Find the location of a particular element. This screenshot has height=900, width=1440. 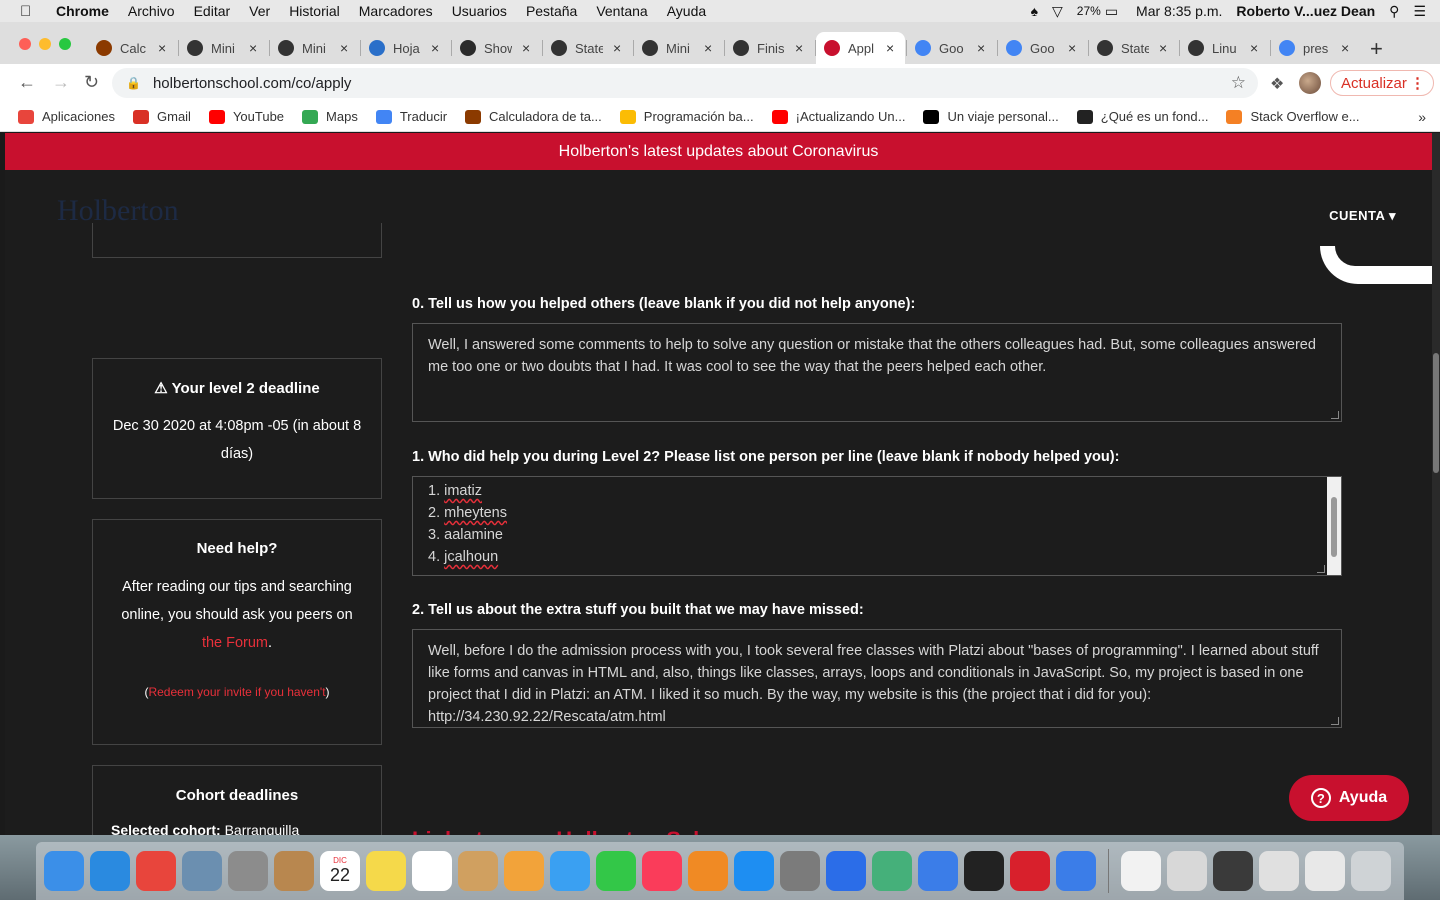

music-icon is located at coordinates (662, 871).